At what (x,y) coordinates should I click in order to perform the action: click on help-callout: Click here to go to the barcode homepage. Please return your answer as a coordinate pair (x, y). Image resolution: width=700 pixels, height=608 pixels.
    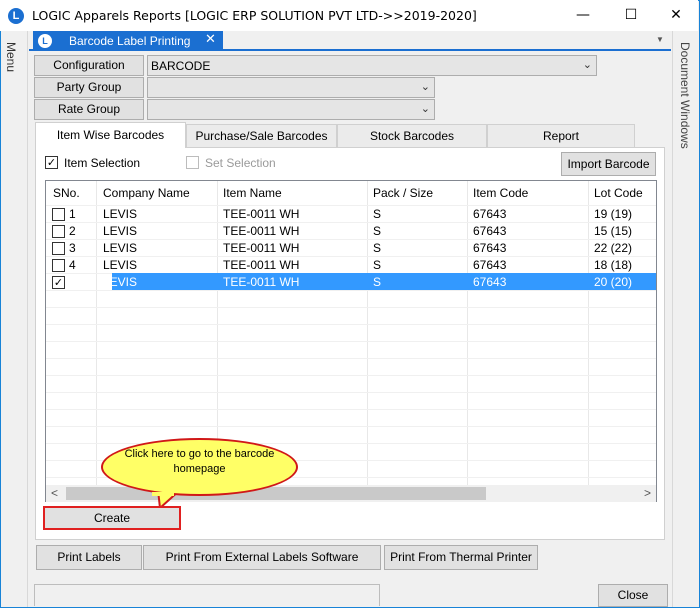
    Looking at the image, I should click on (199, 467).